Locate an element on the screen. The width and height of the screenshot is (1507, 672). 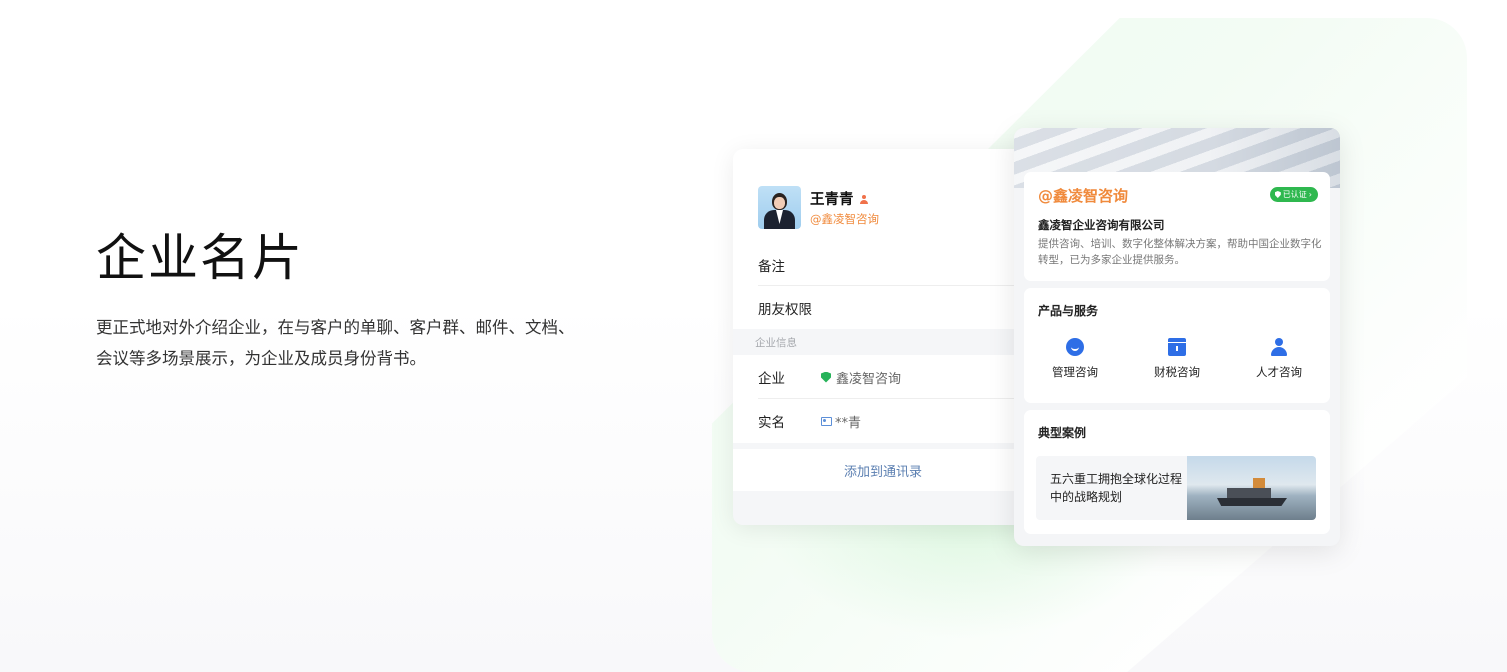
service-label: 财税咨询 is located at coordinates (1177, 372).